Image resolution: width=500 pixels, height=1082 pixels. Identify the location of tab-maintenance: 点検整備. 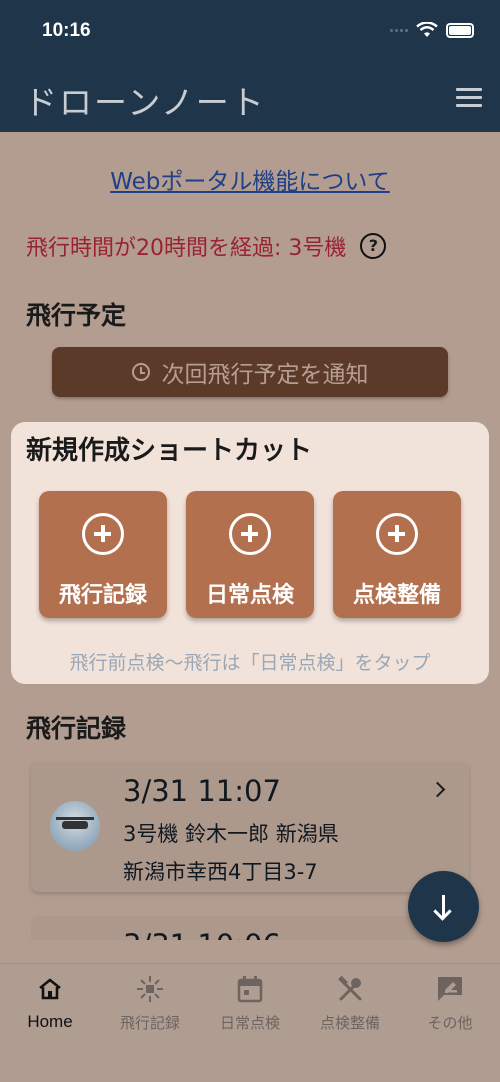
(350, 1003).